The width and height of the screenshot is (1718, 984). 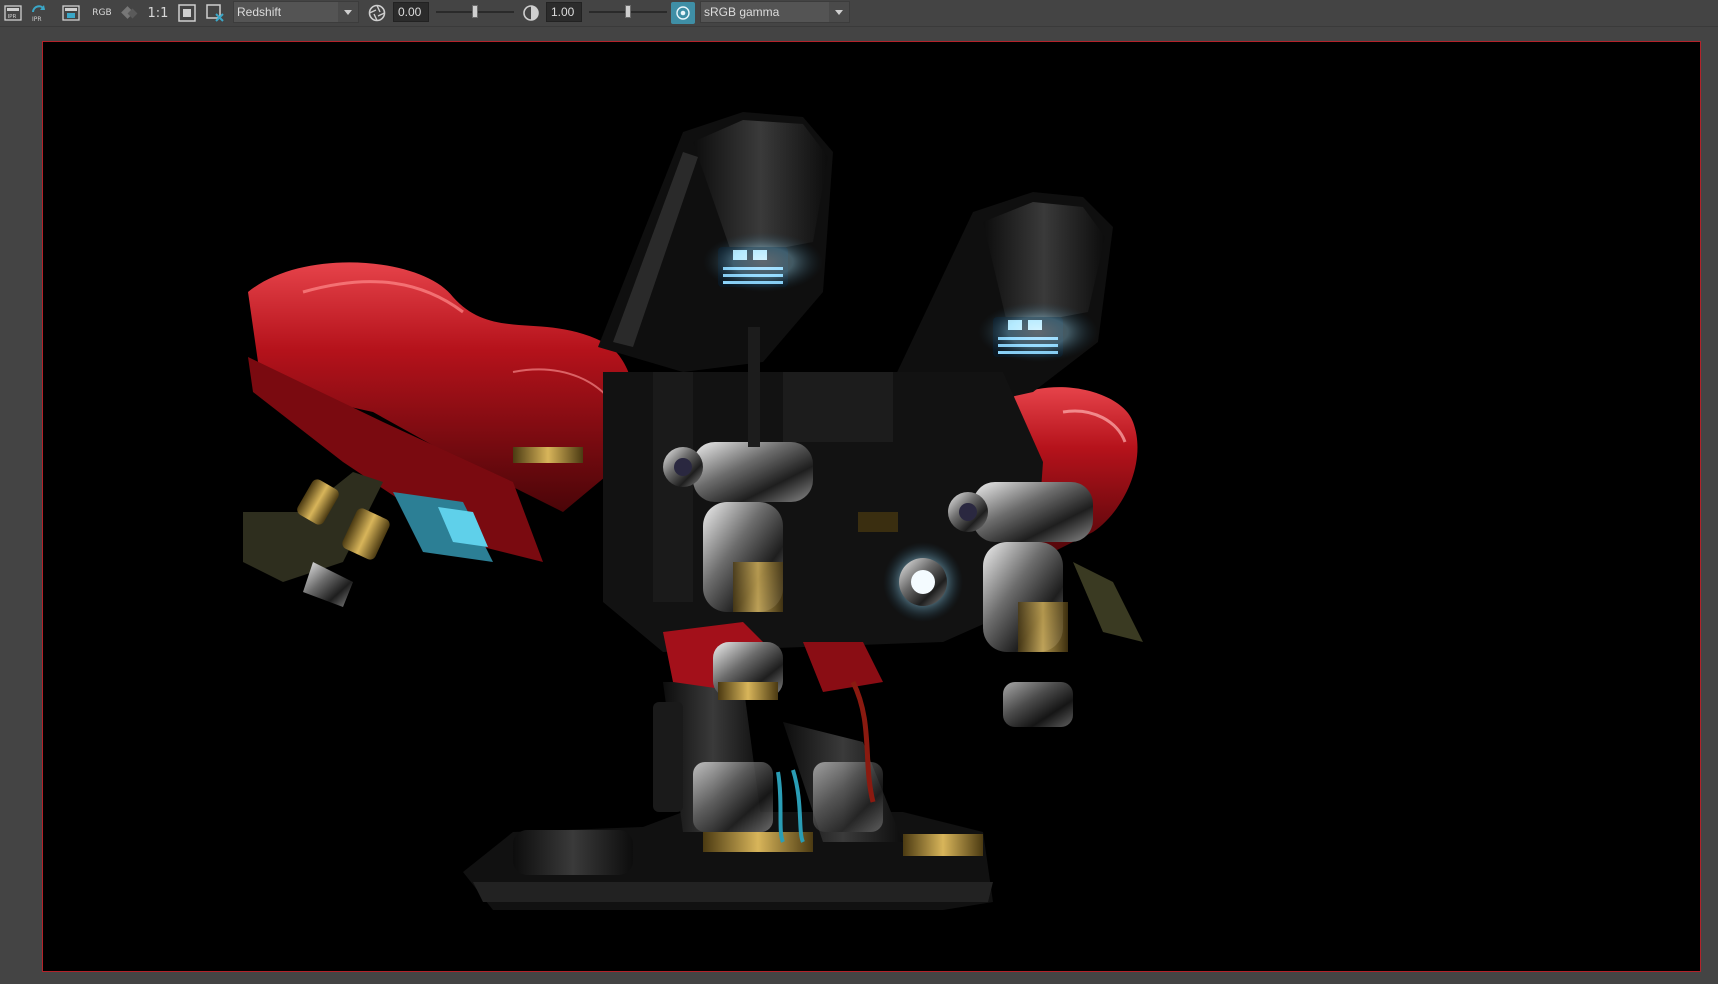 I want to click on gamma-slider, so click(x=628, y=12).